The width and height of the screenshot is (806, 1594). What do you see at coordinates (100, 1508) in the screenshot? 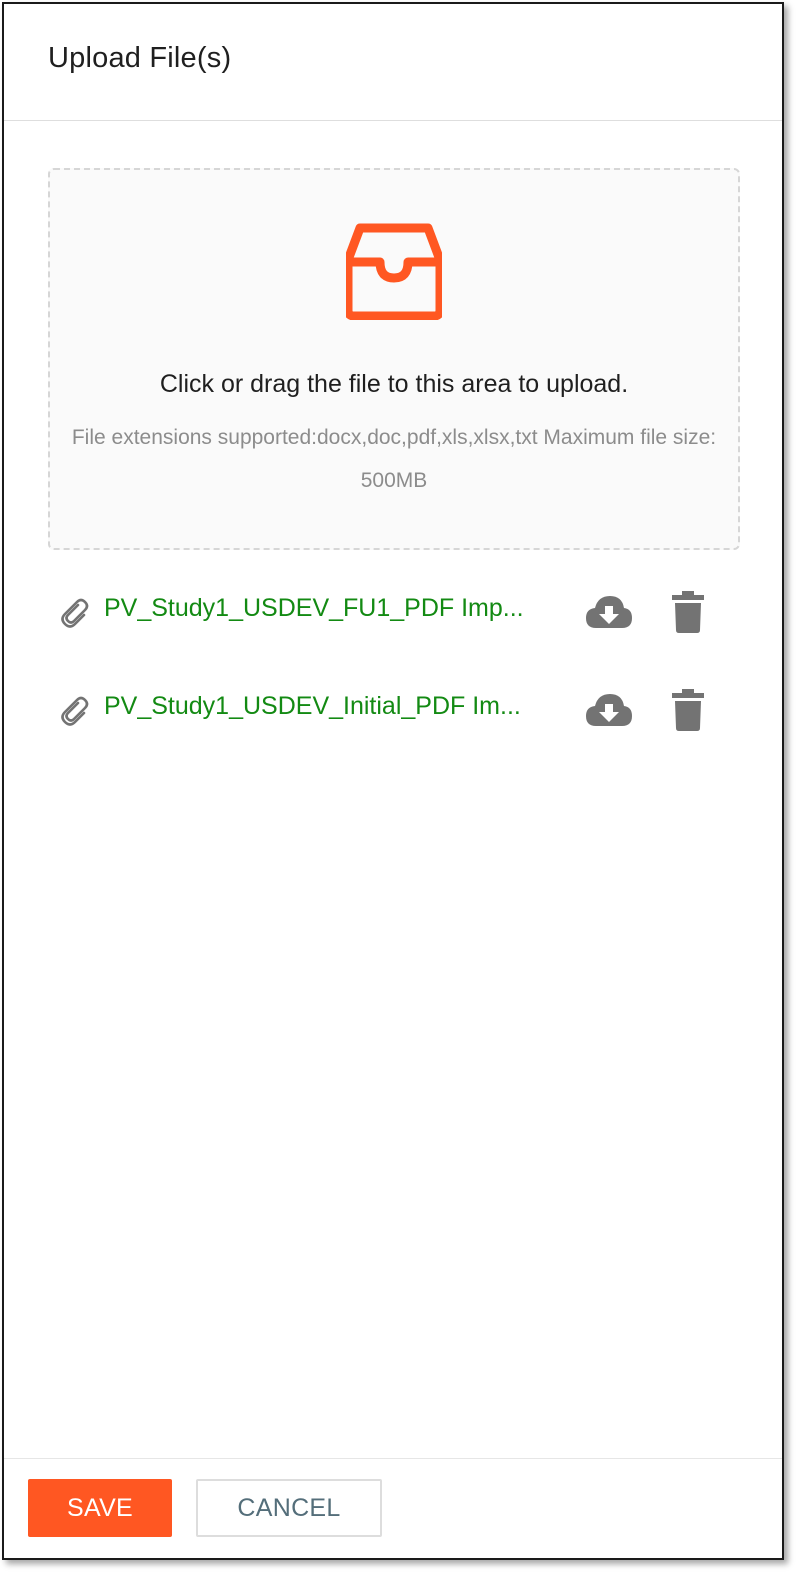
I see `save-button: SAVE` at bounding box center [100, 1508].